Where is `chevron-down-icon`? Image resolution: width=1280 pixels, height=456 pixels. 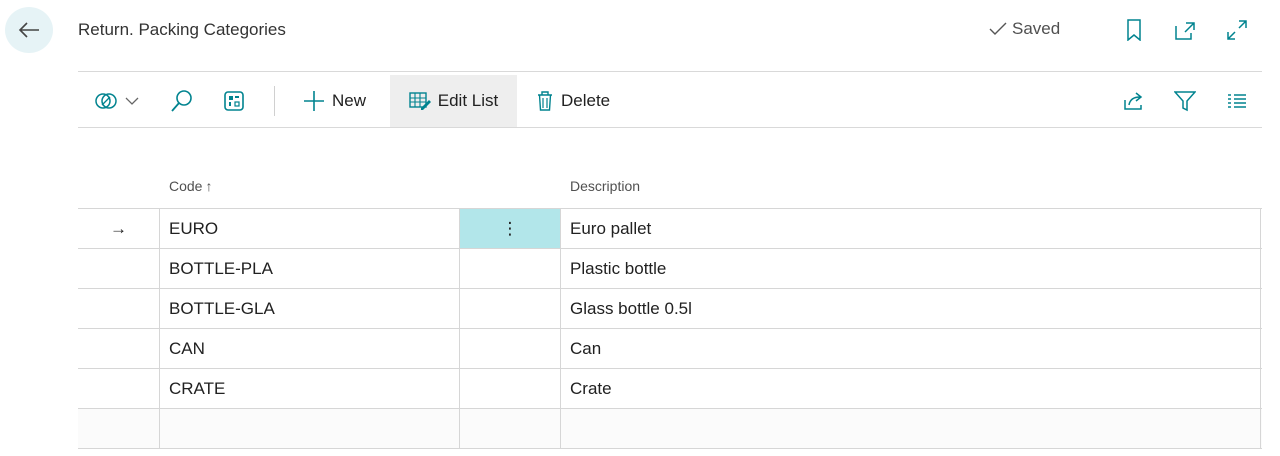
chevron-down-icon is located at coordinates (132, 101).